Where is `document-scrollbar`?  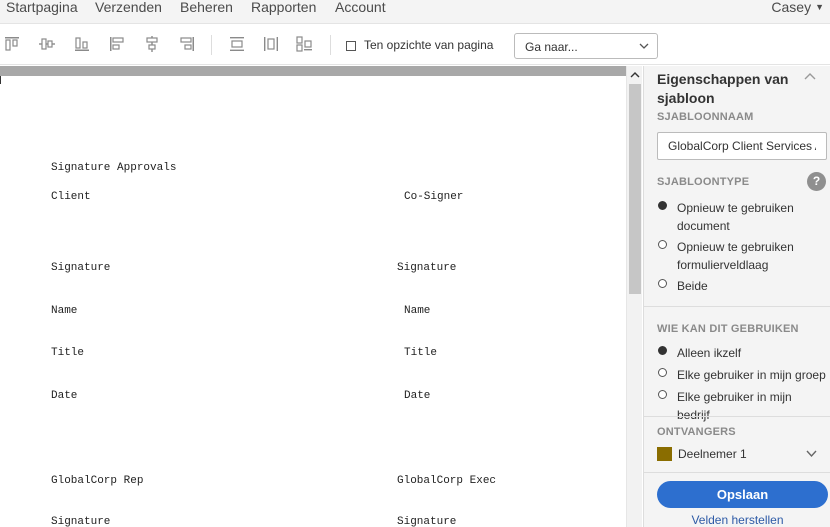
document-scrollbar is located at coordinates (634, 296).